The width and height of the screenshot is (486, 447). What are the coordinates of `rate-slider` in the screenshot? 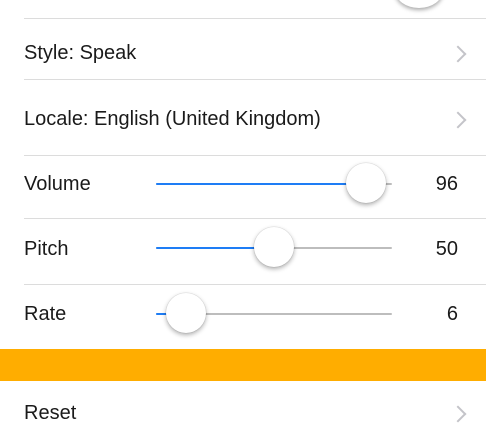 It's located at (274, 313).